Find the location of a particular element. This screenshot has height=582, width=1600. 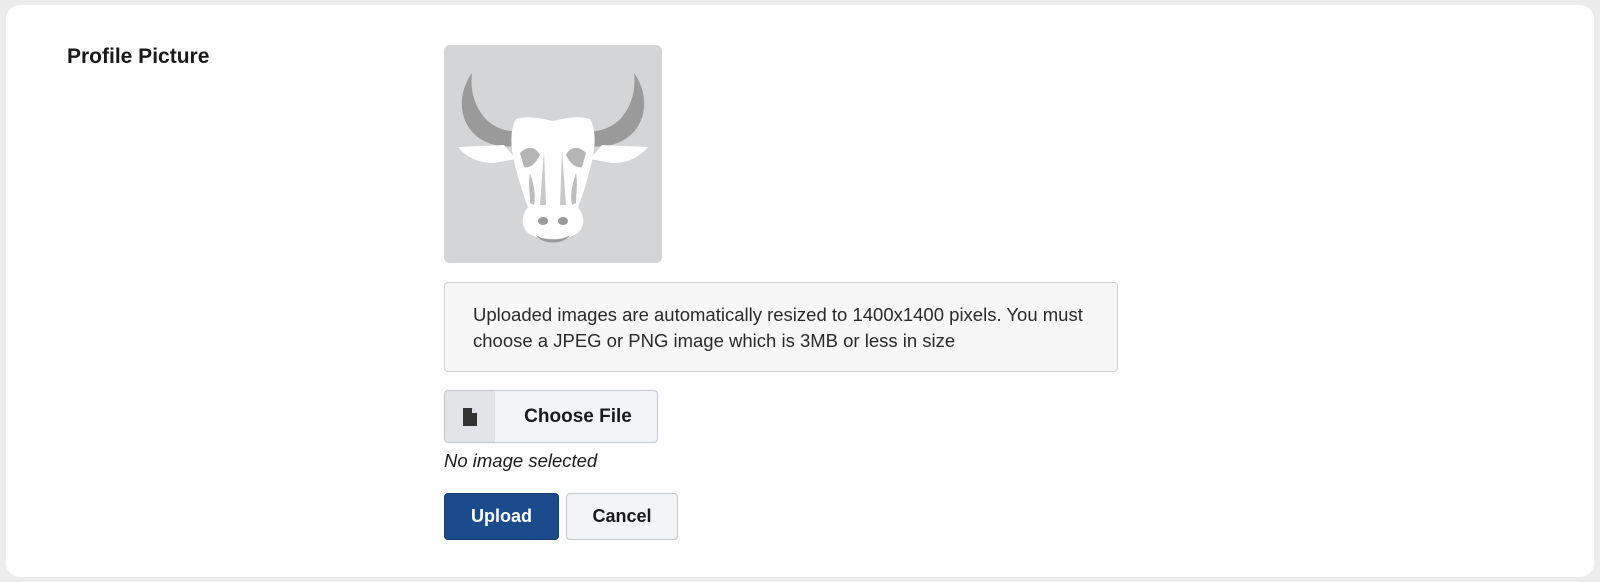

cancel-button: Cancel is located at coordinates (622, 516).